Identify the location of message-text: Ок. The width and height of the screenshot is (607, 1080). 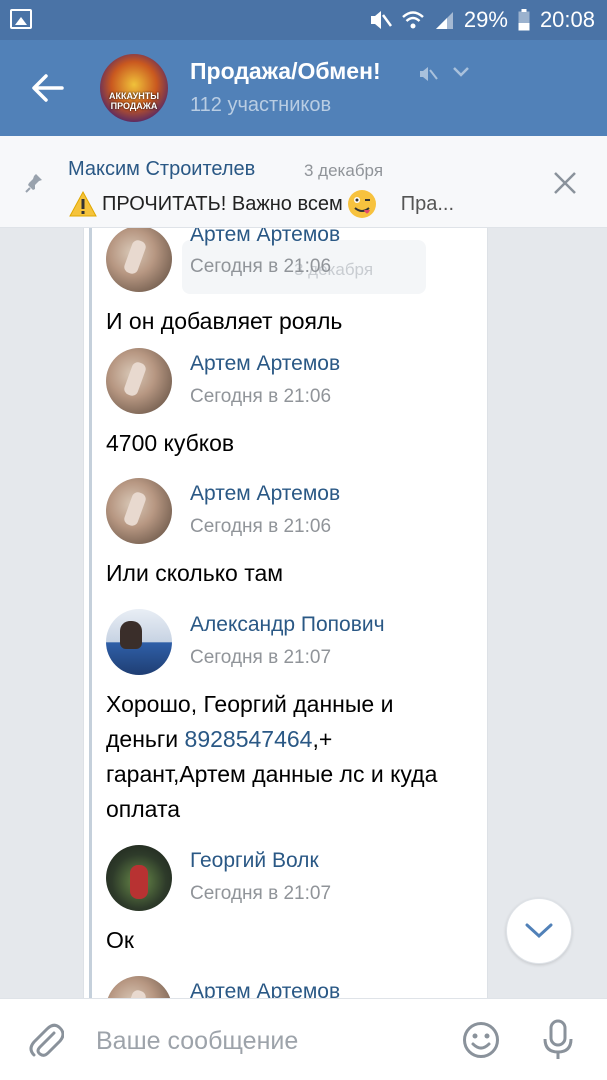
(120, 940).